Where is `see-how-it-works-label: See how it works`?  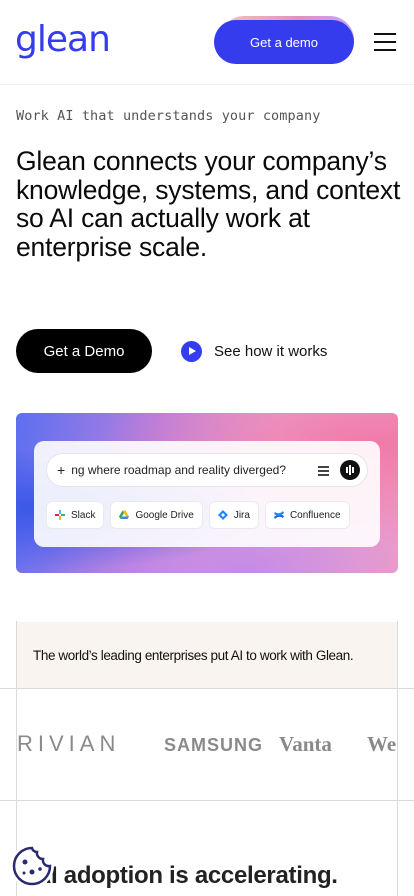 see-how-it-works-label: See how it works is located at coordinates (271, 351).